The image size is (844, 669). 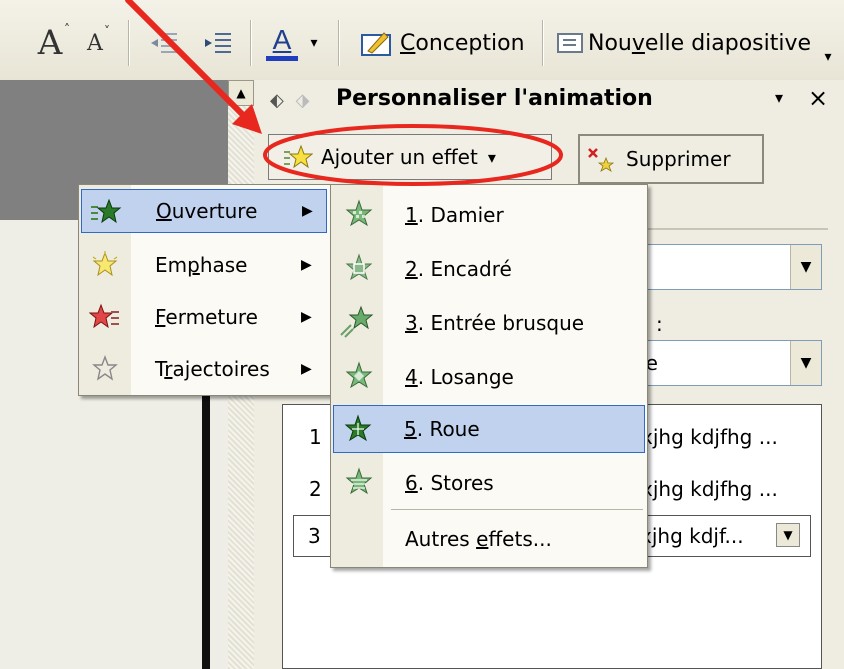 What do you see at coordinates (728, 43) in the screenshot?
I see `new-slide-label-rest: elle diapositive` at bounding box center [728, 43].